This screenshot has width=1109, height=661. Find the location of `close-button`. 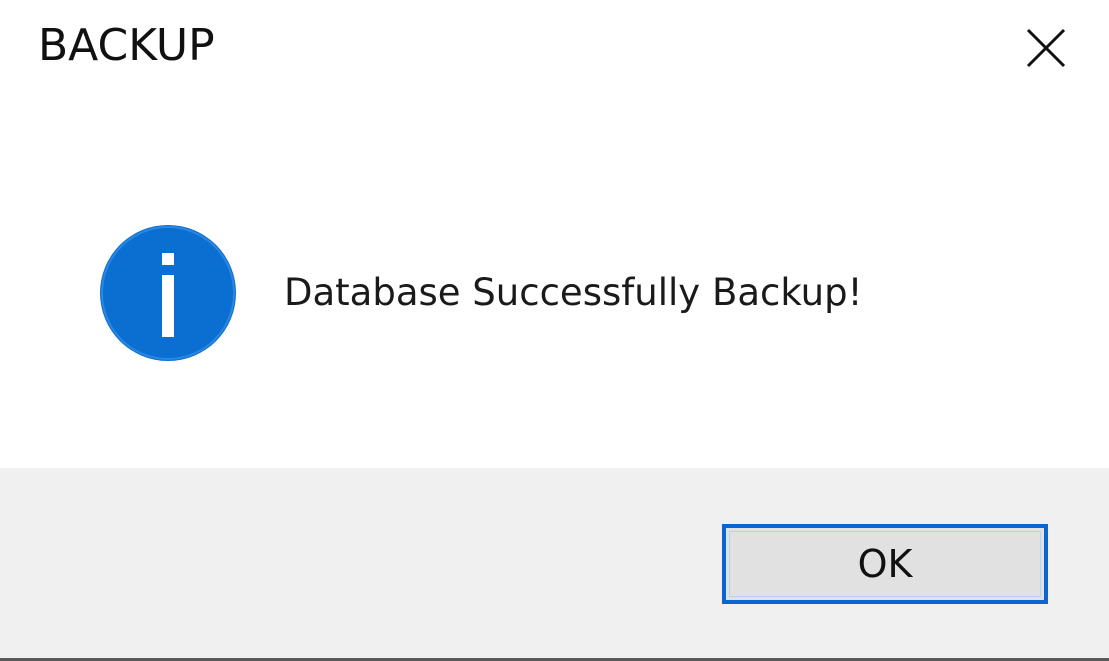

close-button is located at coordinates (1046, 48).